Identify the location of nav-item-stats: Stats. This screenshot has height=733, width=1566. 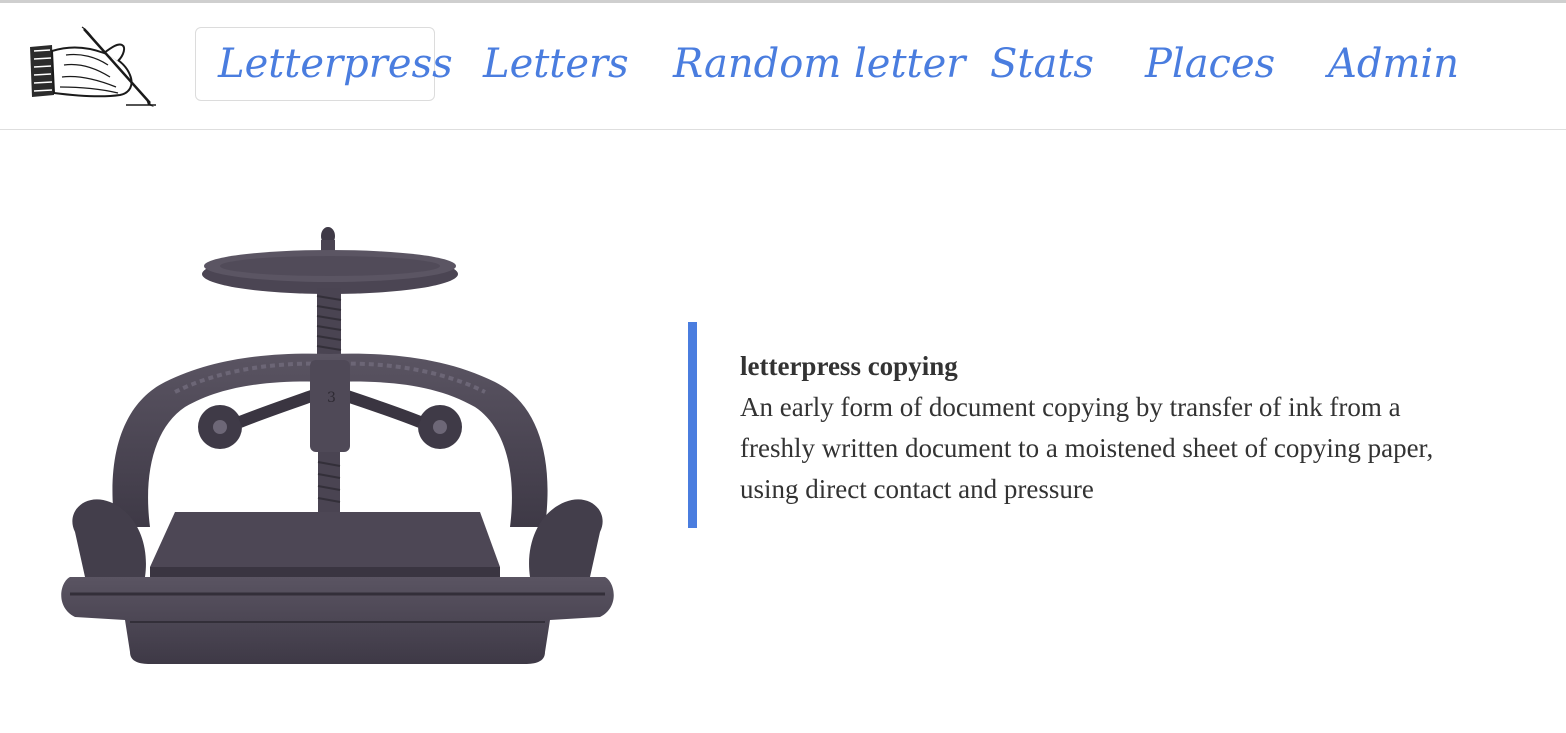
(1042, 65).